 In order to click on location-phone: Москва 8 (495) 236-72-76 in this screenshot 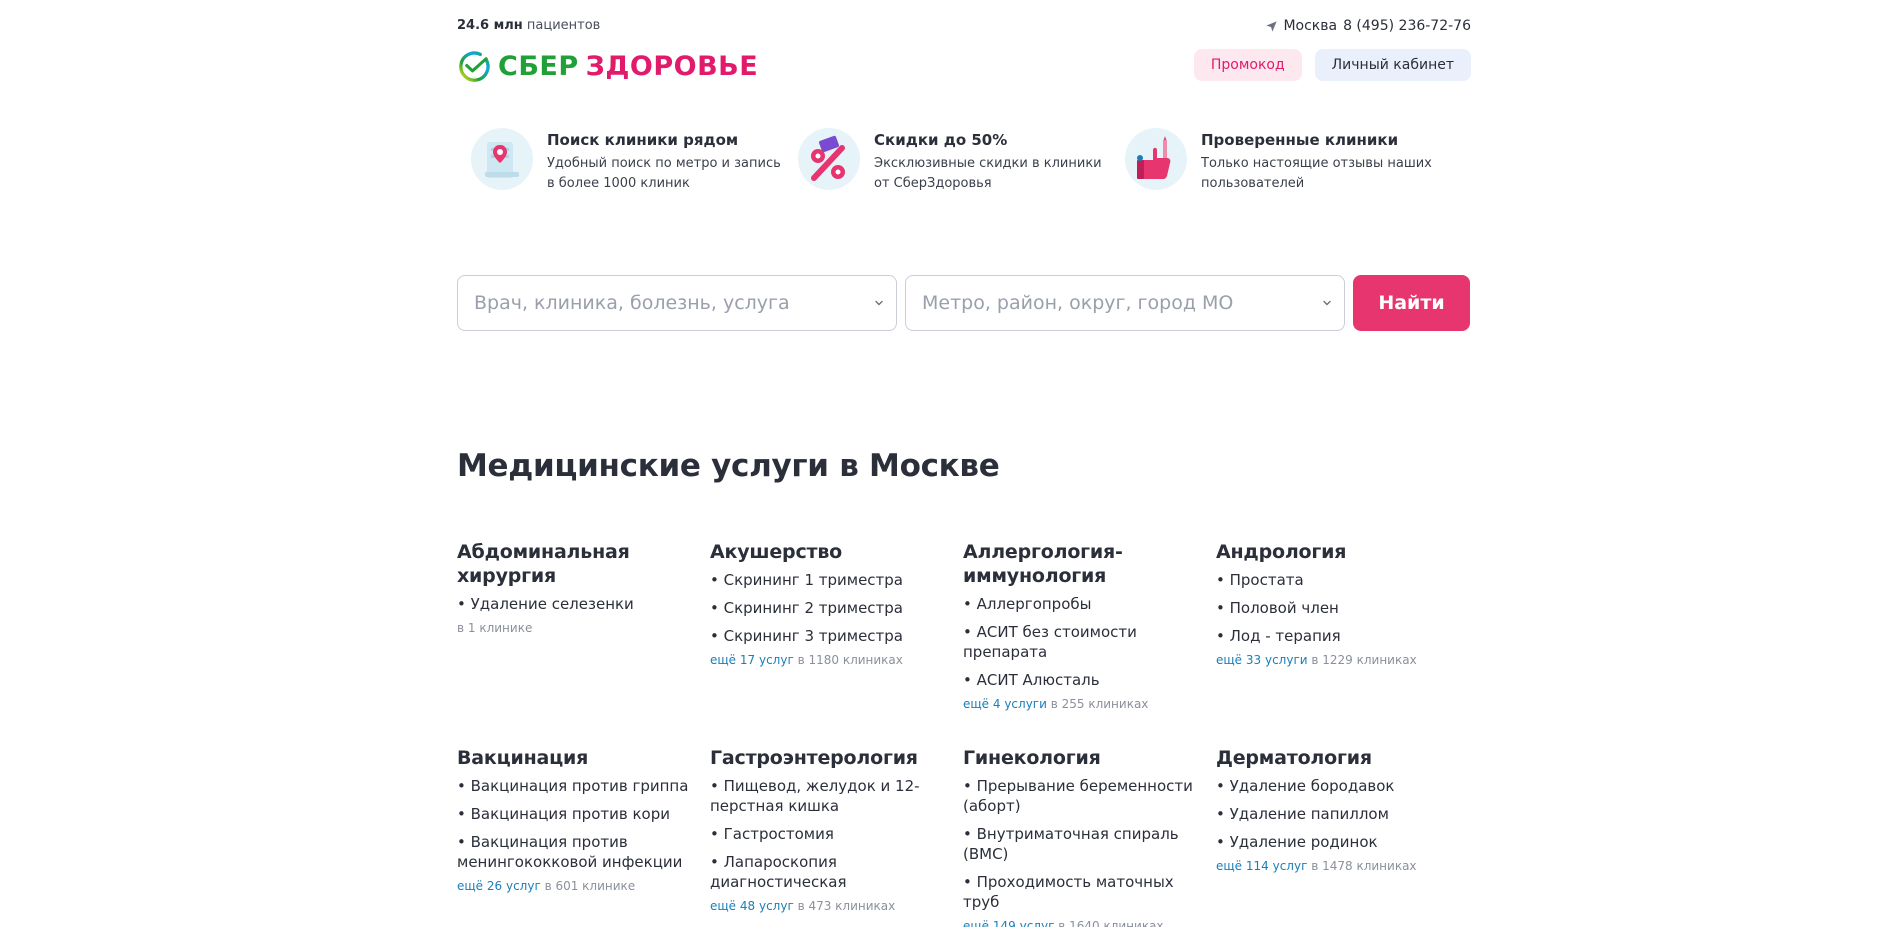, I will do `click(1368, 26)`.